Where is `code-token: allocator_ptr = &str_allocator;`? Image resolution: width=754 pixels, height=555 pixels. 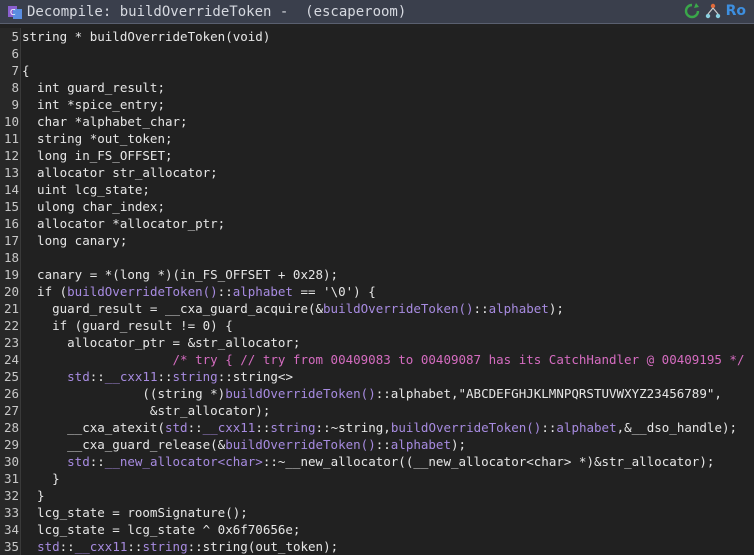 code-token: allocator_ptr = &str_allocator; is located at coordinates (161, 342).